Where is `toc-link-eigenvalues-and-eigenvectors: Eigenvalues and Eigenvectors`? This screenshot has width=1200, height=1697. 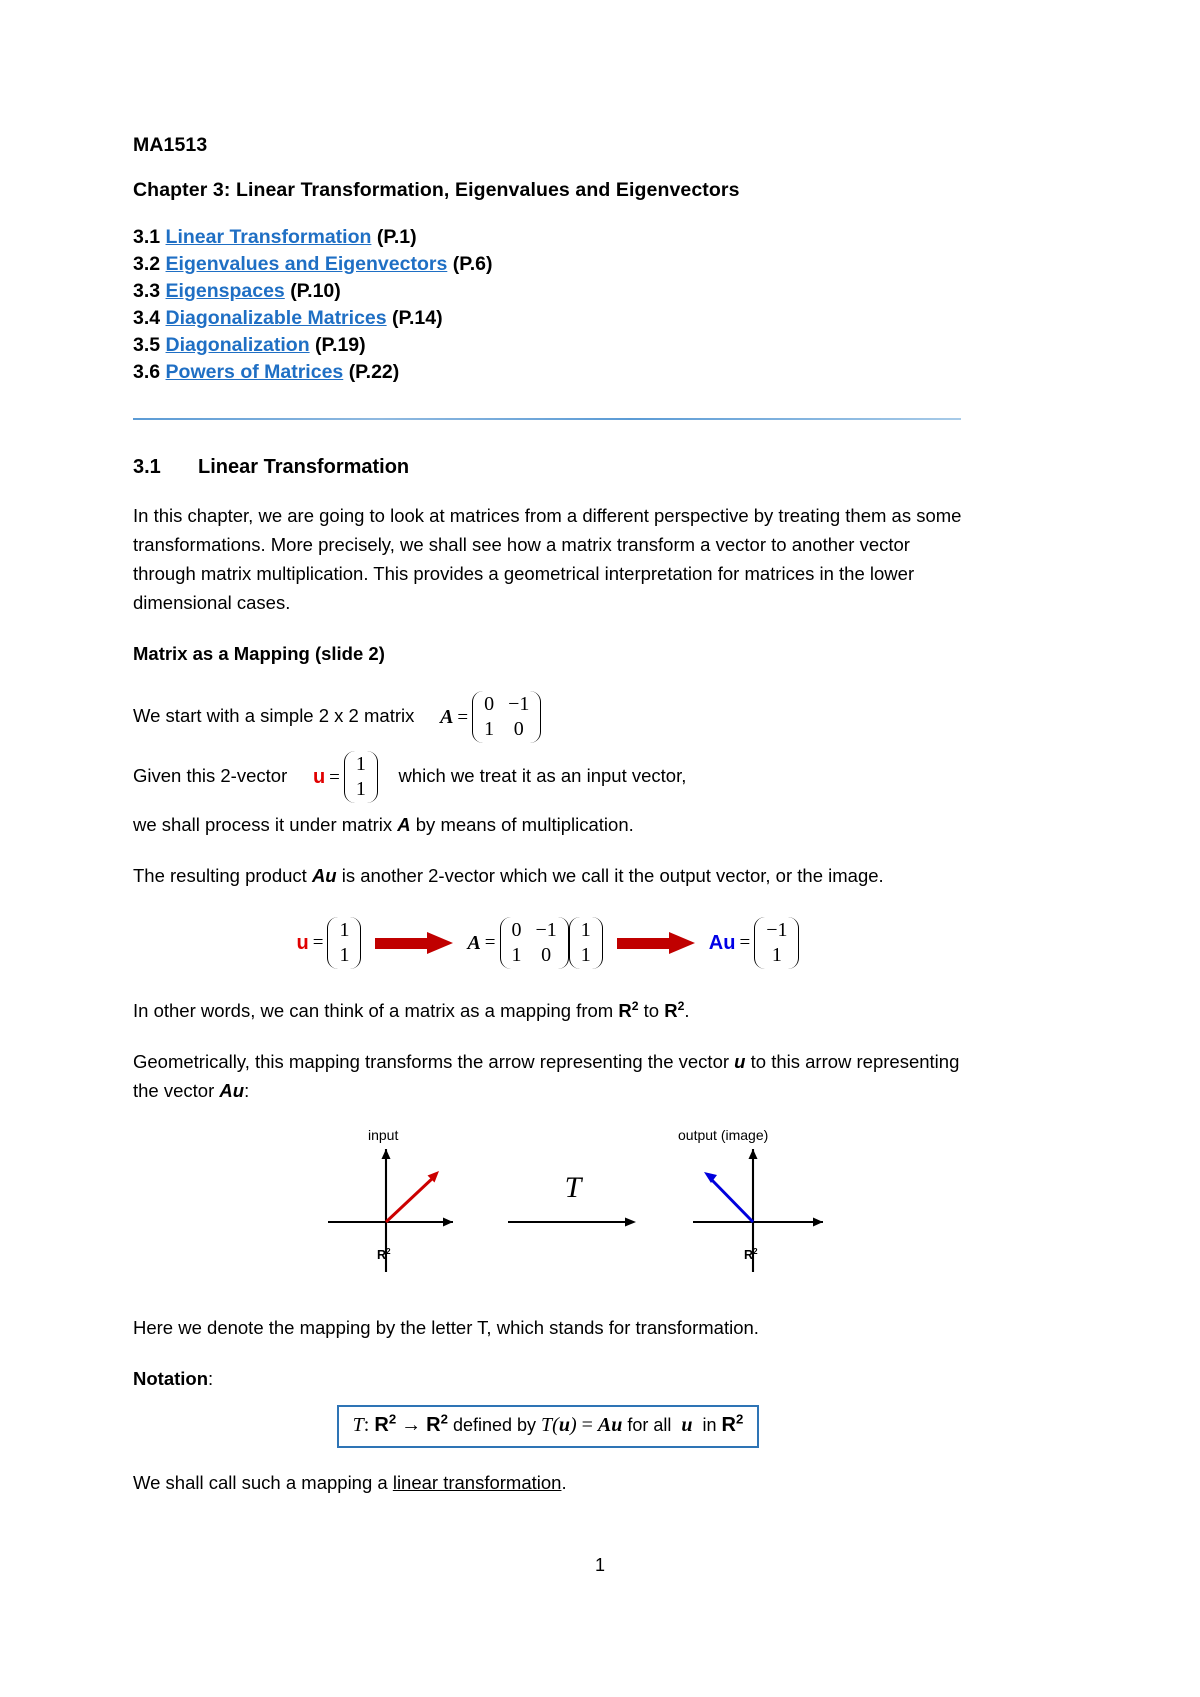
toc-link-eigenvalues-and-eigenvectors: Eigenvalues and Eigenvectors is located at coordinates (307, 264).